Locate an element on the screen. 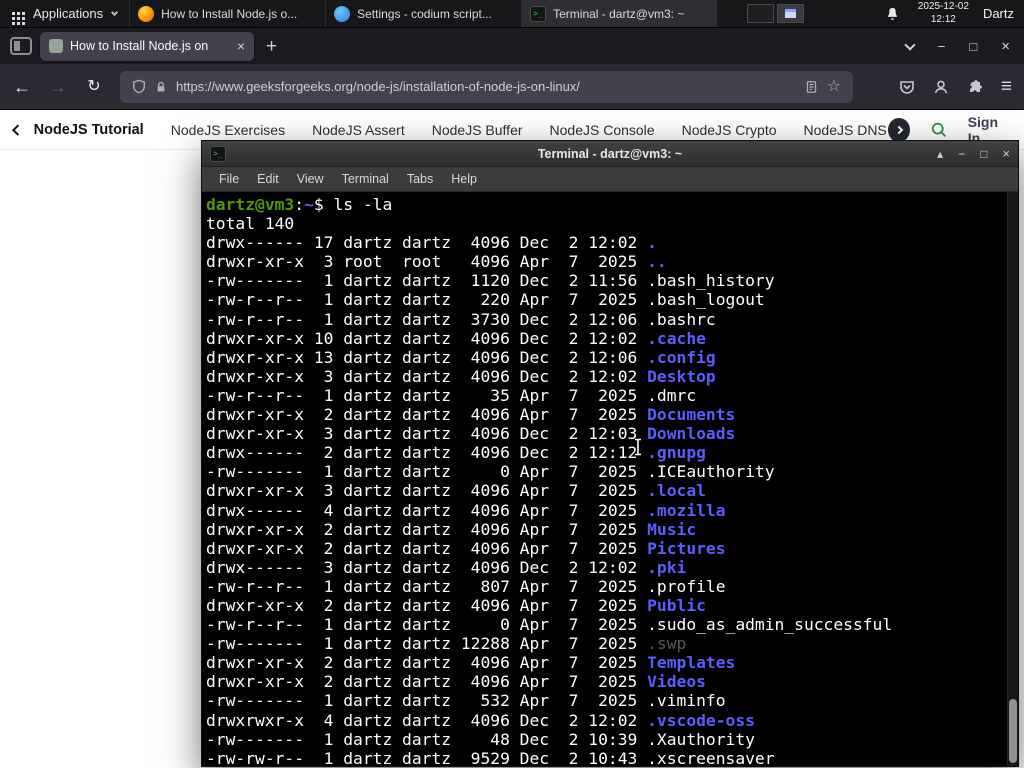 The image size is (1024, 768). account-icon is located at coordinates (941, 87).